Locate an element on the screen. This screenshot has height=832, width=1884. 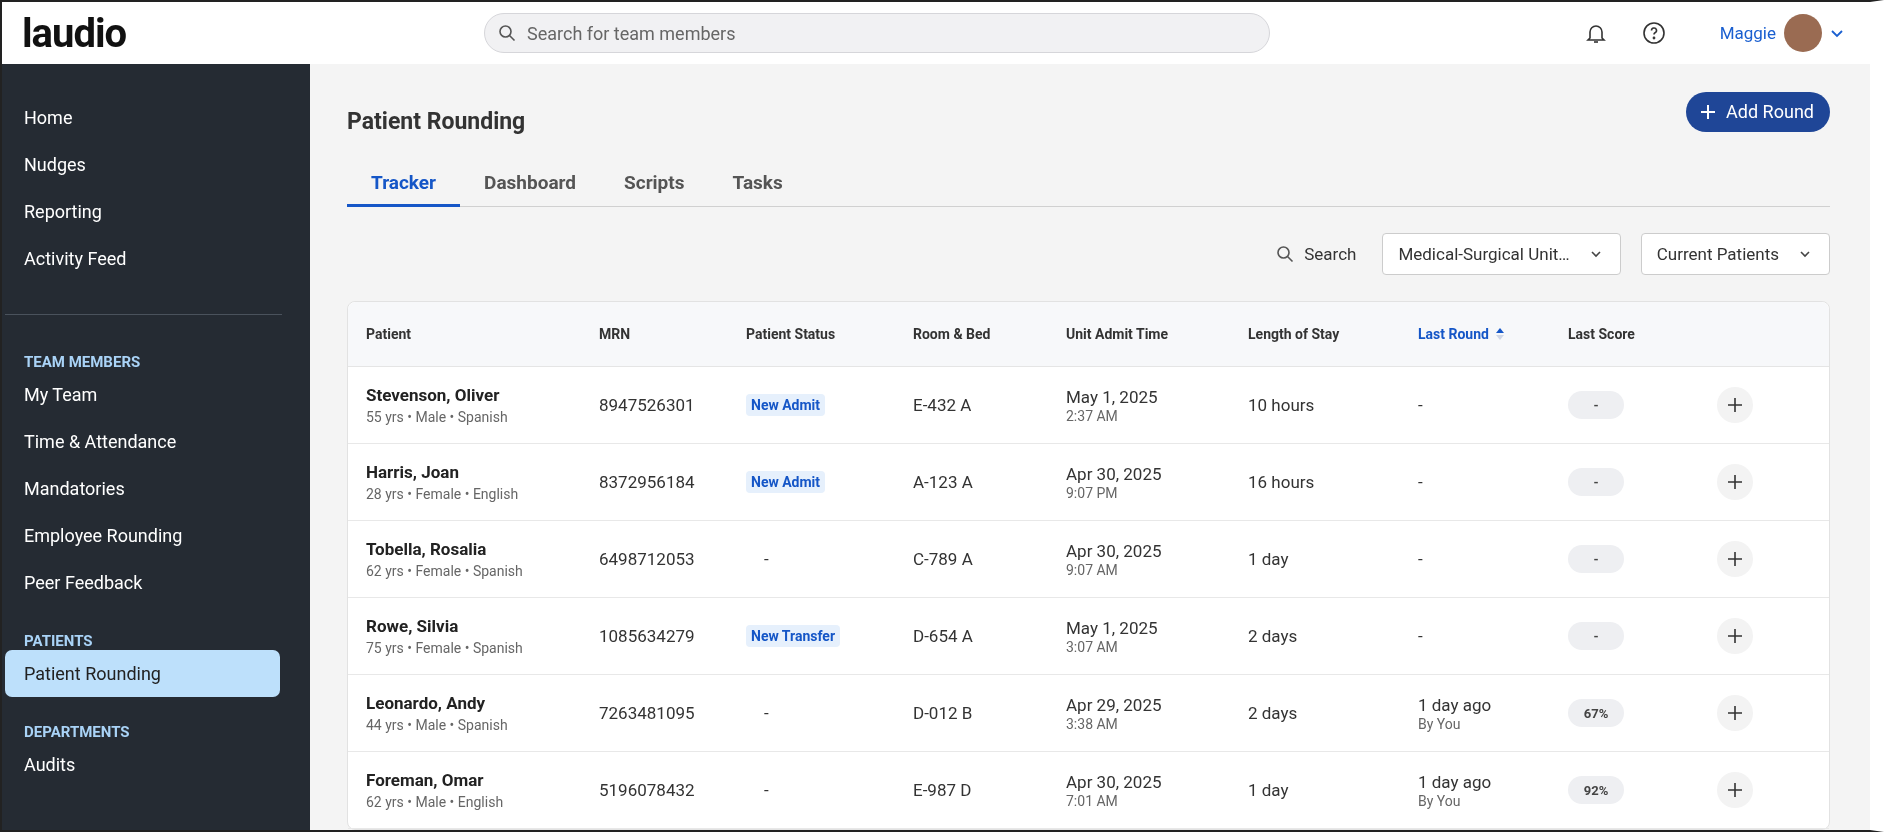
status-badge: New Transfer is located at coordinates (793, 636).